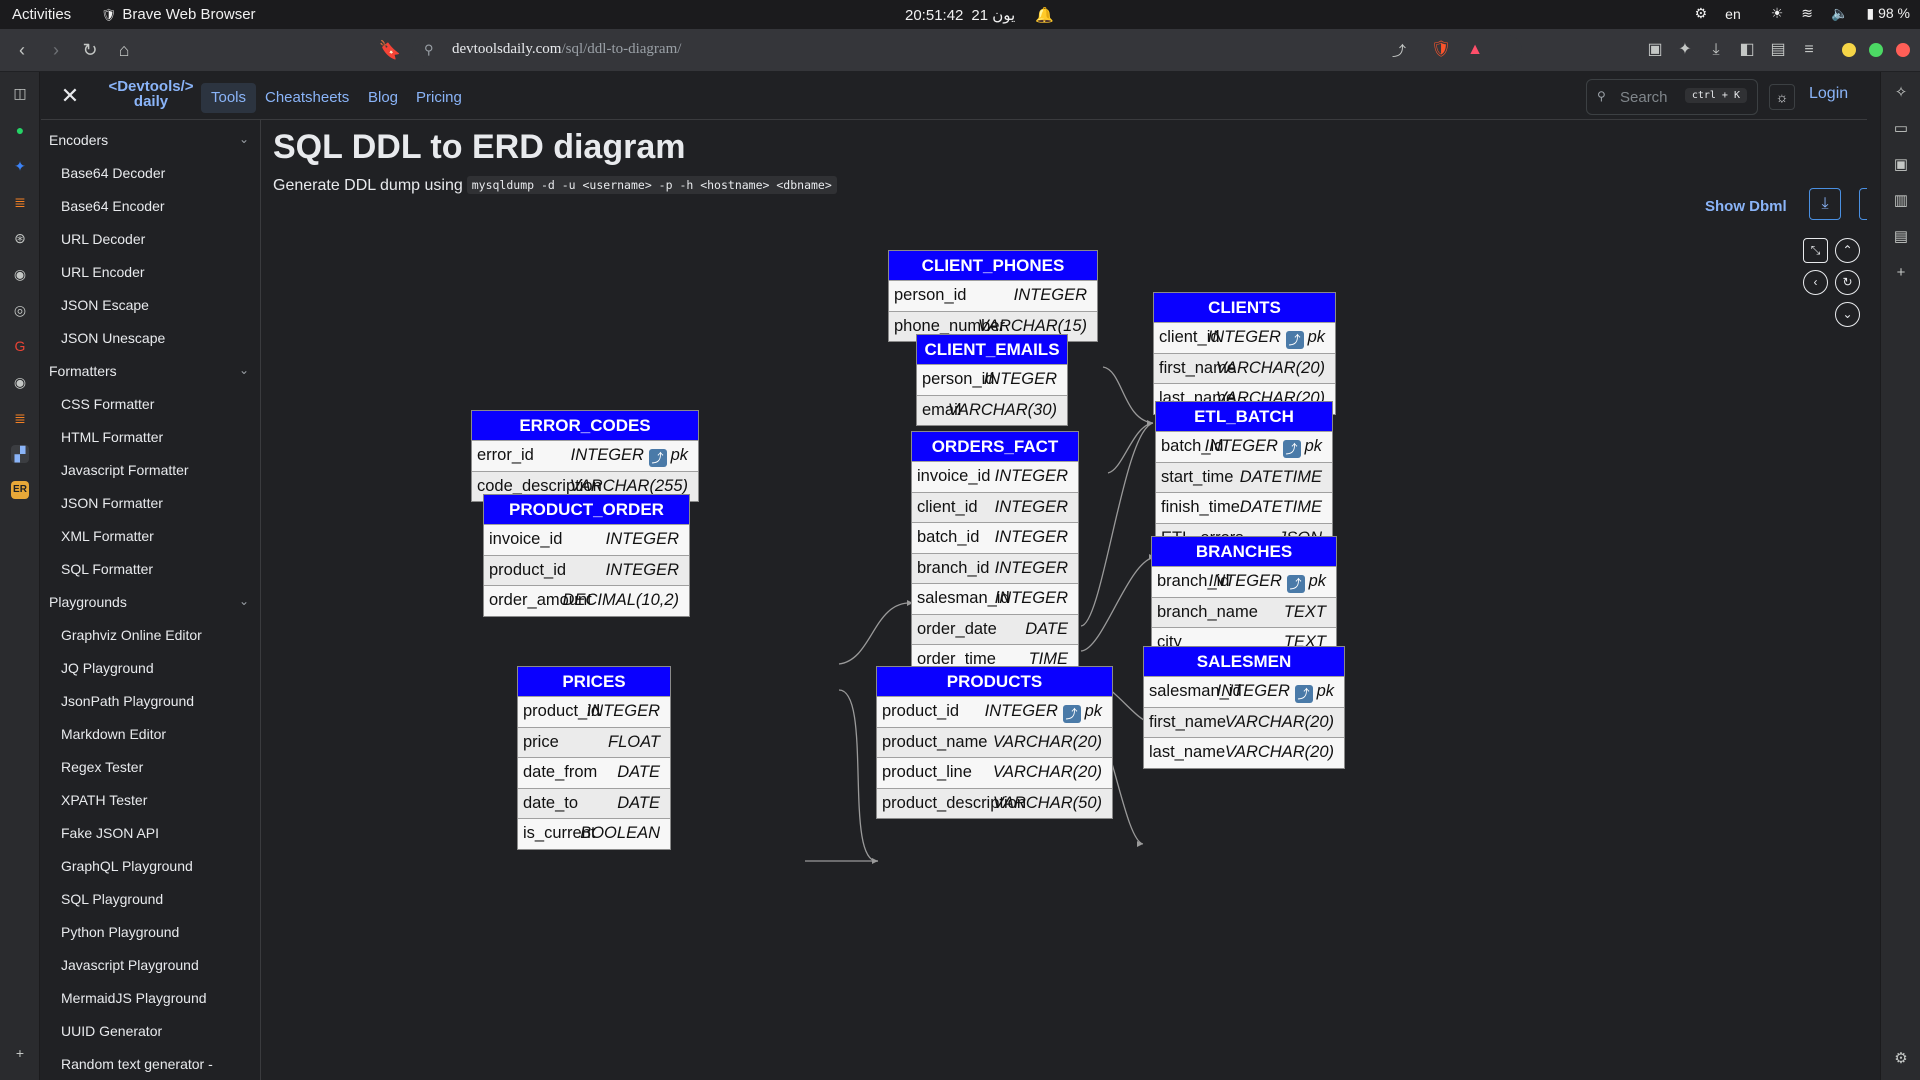  What do you see at coordinates (130, 965) in the screenshot?
I see `sidebar-item: Javascript Playground` at bounding box center [130, 965].